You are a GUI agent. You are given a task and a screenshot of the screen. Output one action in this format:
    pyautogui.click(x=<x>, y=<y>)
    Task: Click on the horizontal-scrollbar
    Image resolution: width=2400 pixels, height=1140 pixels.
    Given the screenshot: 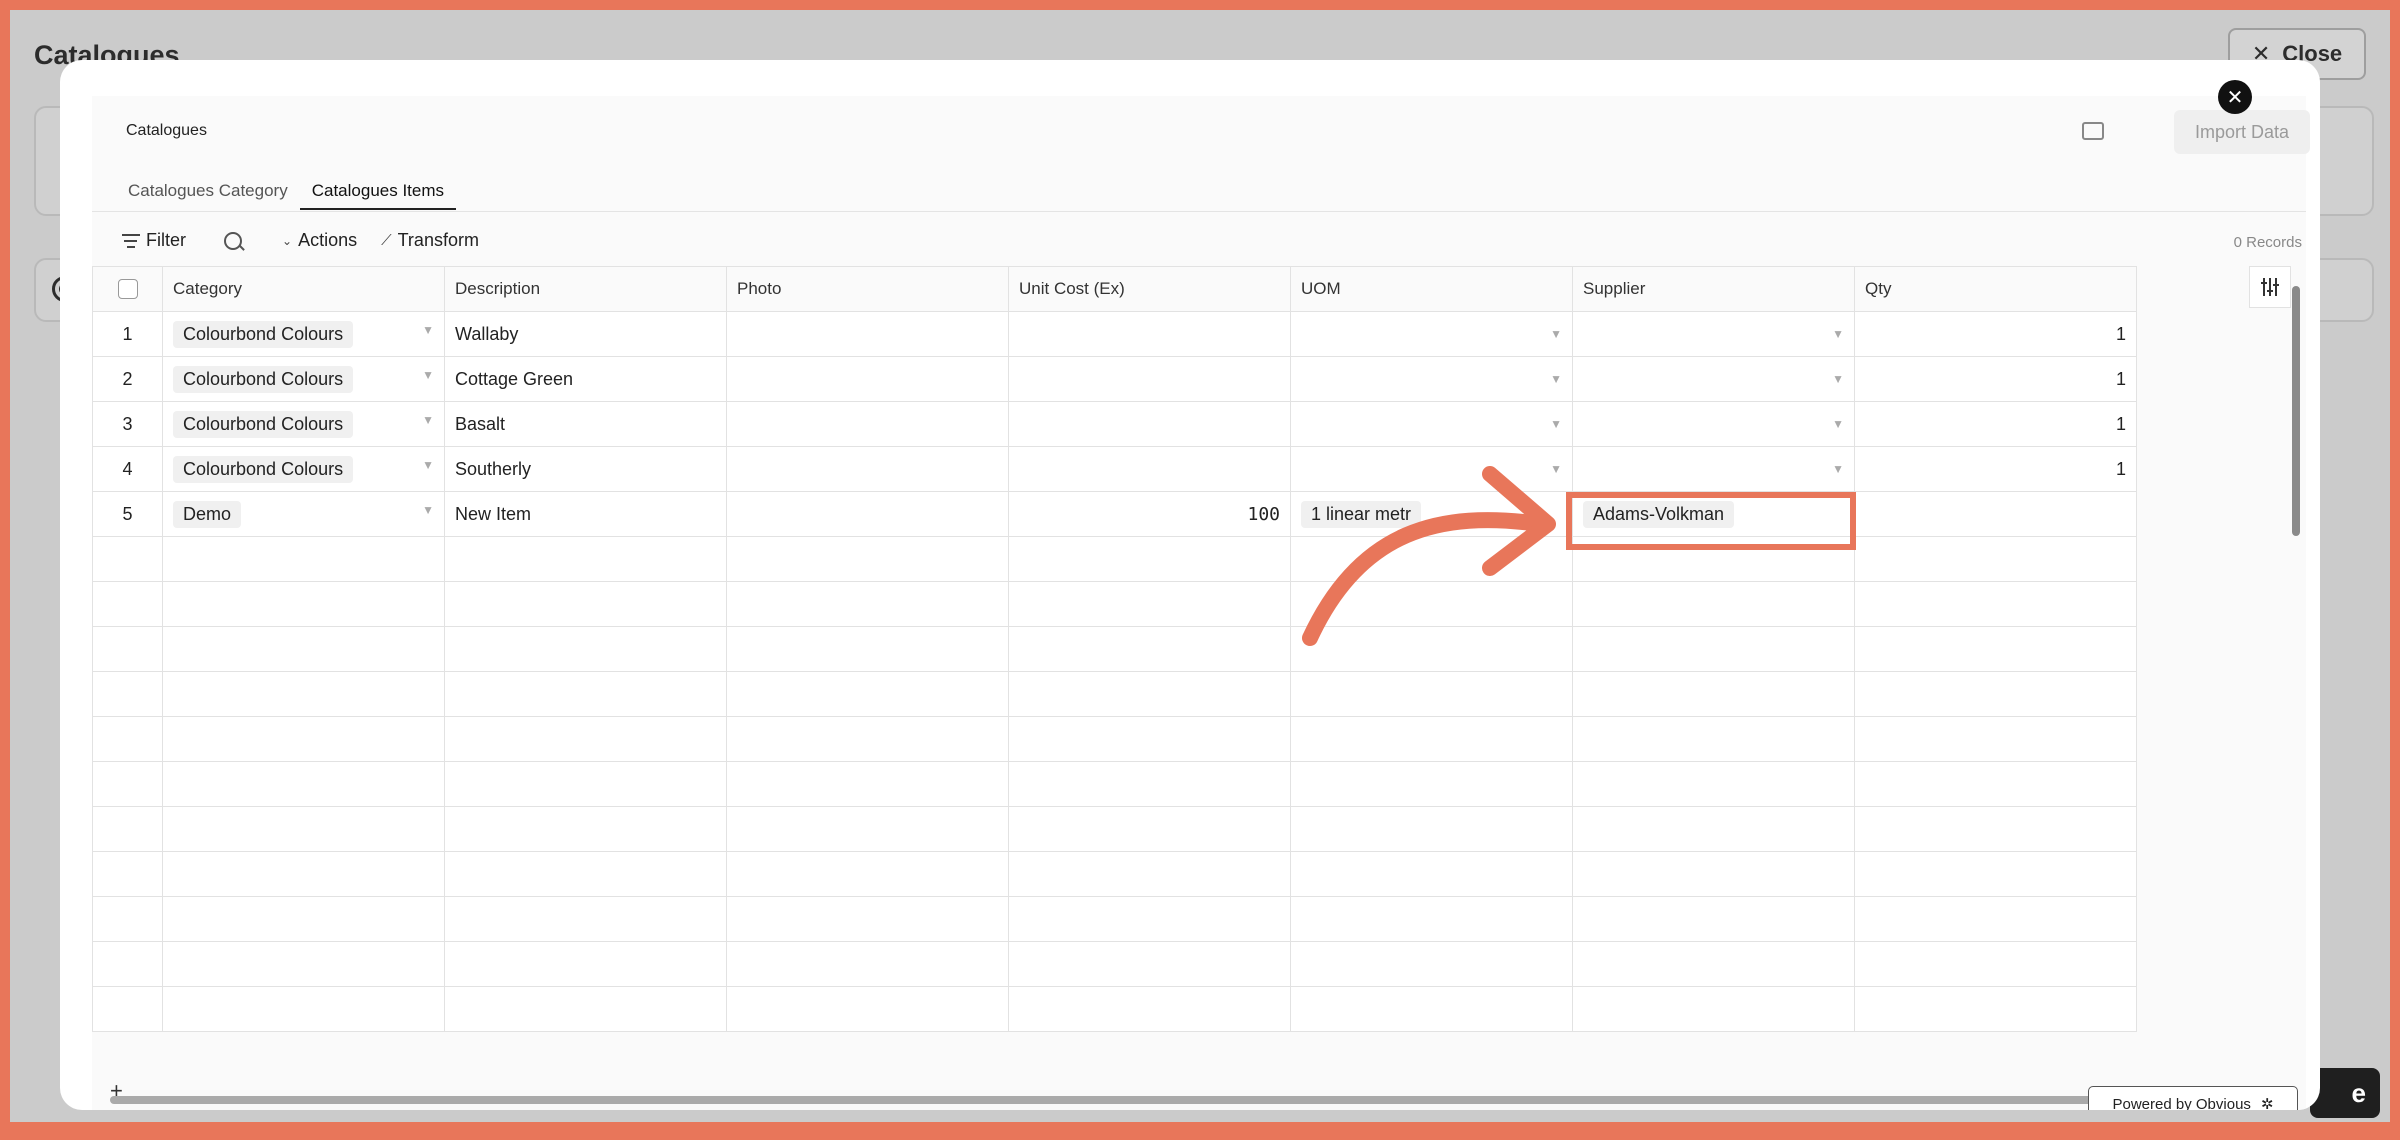 What is the action you would take?
    pyautogui.click(x=1190, y=1100)
    